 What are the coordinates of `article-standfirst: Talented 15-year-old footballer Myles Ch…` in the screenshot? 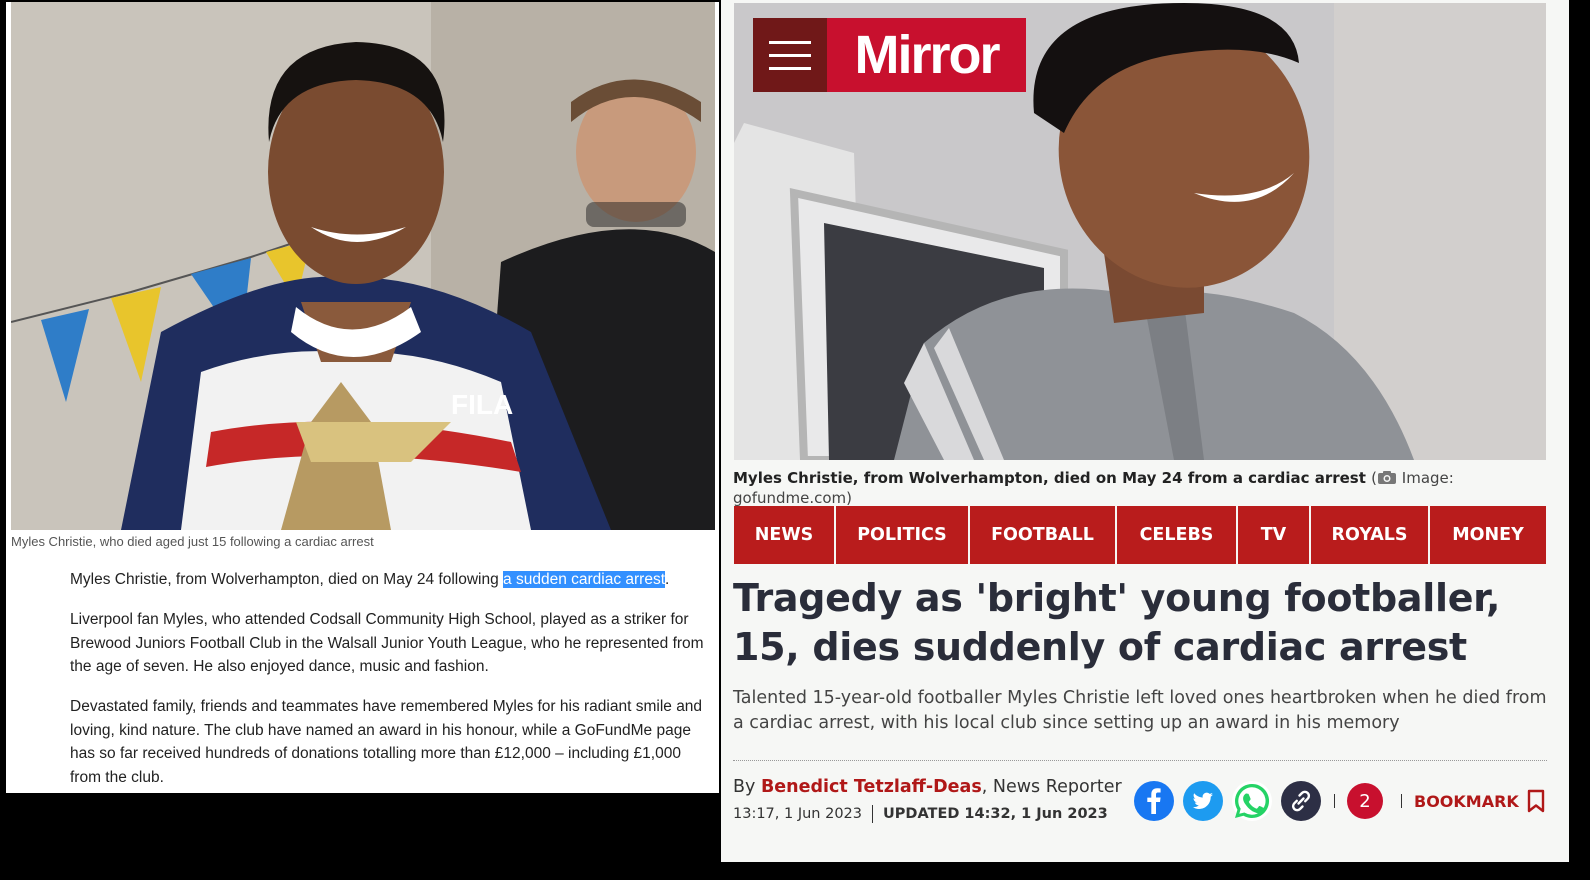 It's located at (1140, 710).